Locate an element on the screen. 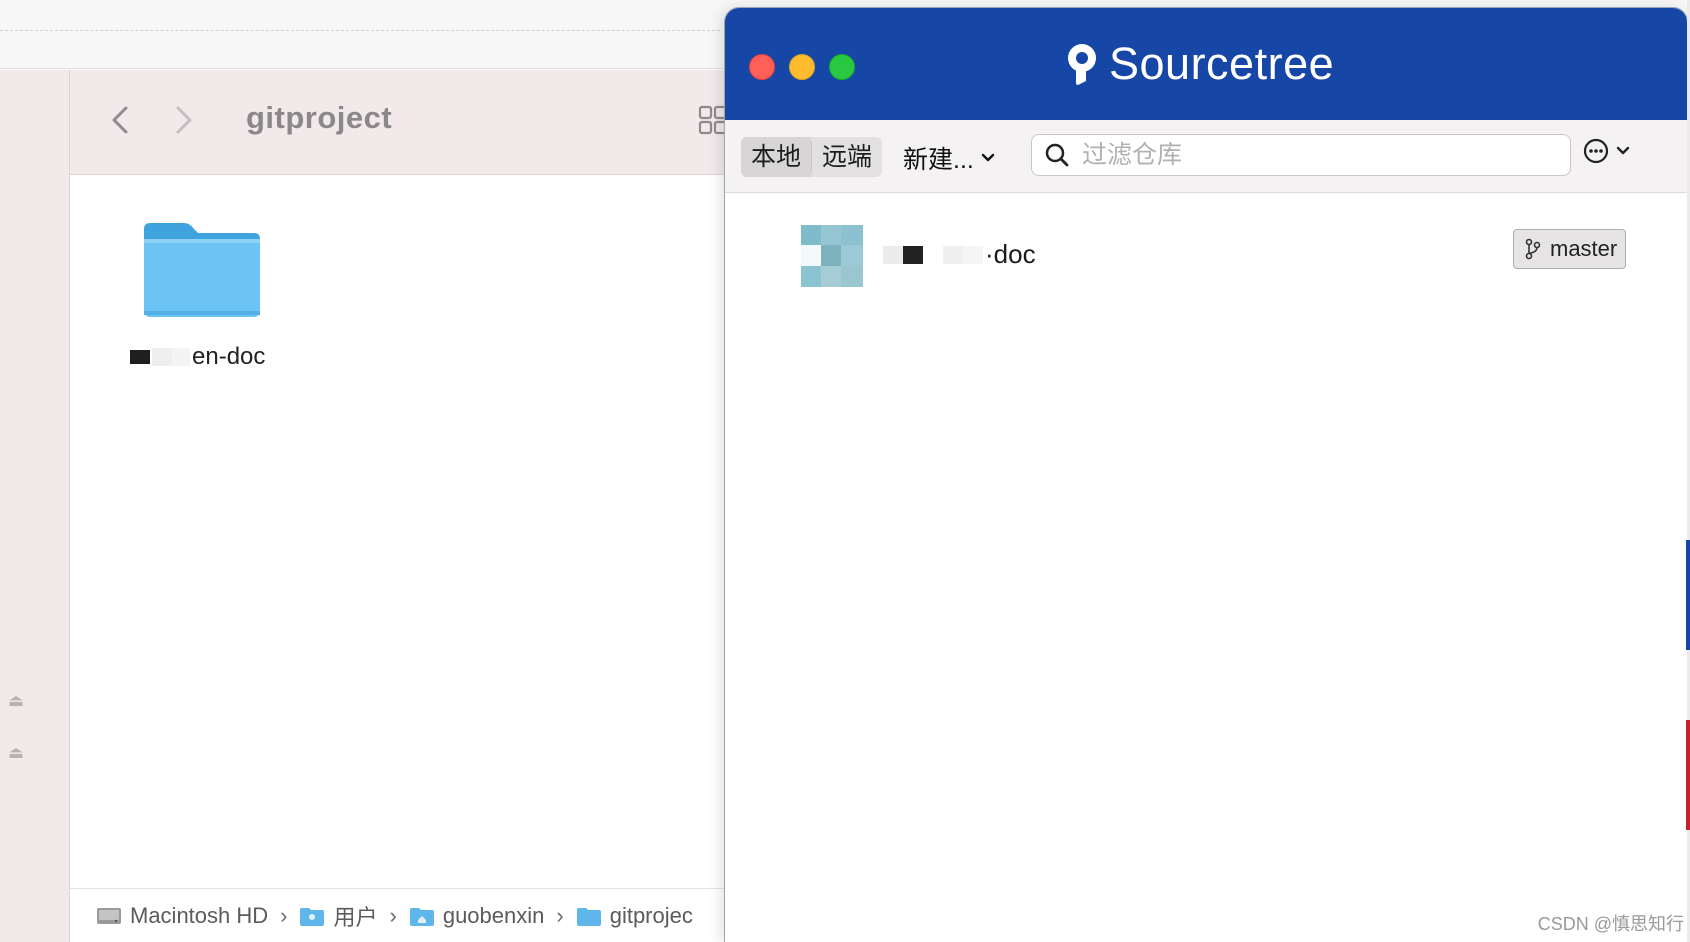 This screenshot has width=1690, height=942. path-item-users: 用户 is located at coordinates (338, 916).